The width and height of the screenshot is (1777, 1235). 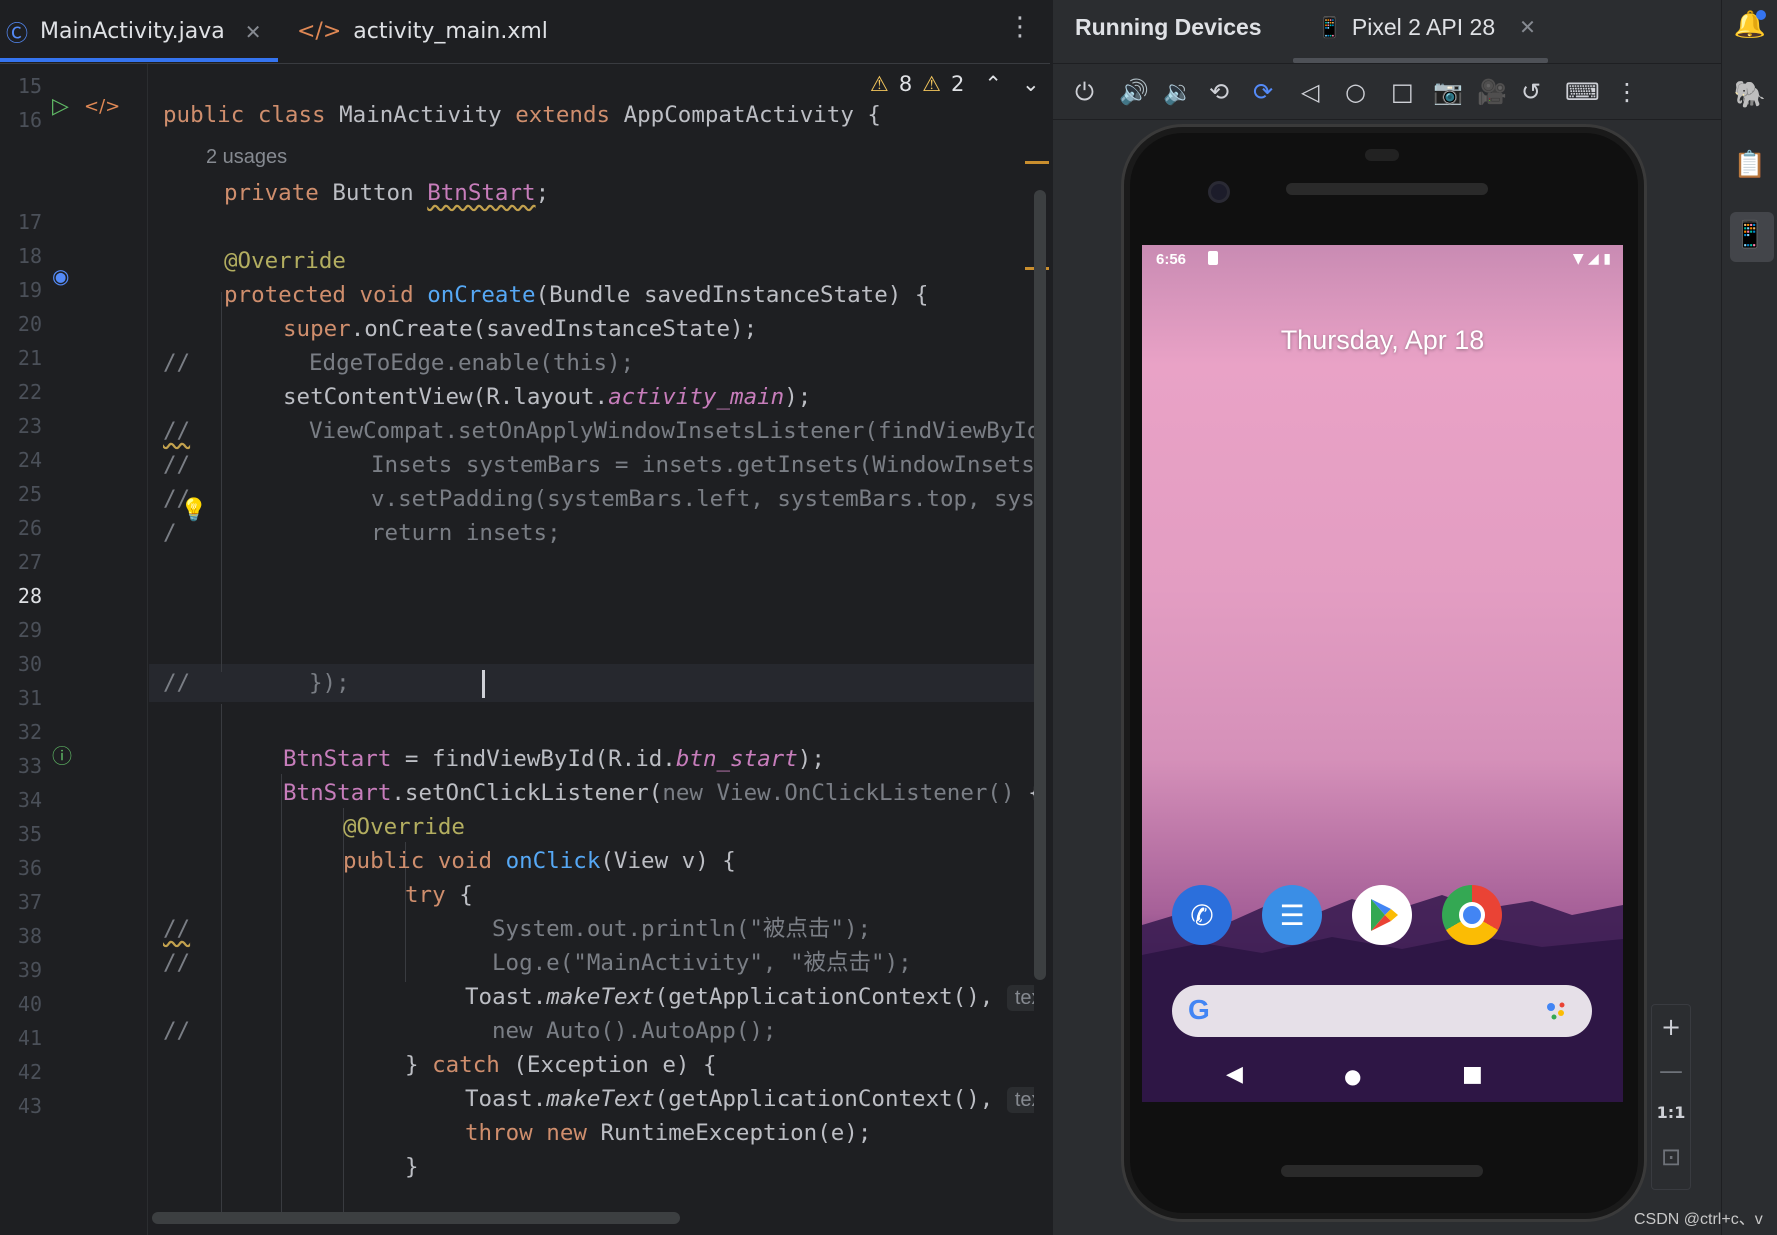 I want to click on panel-title: Running Devices, so click(x=1168, y=27).